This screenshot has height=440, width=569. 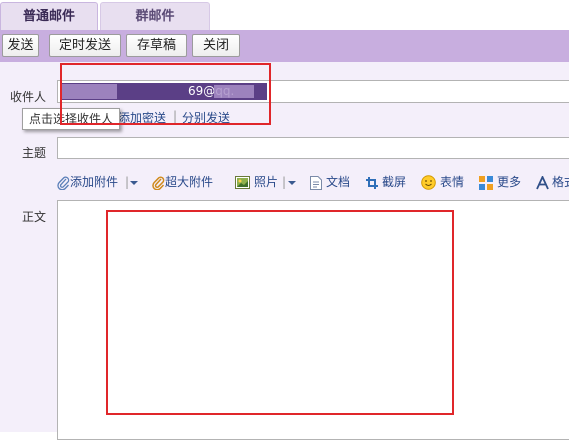 What do you see at coordinates (63, 183) in the screenshot?
I see `paperclip-icon` at bounding box center [63, 183].